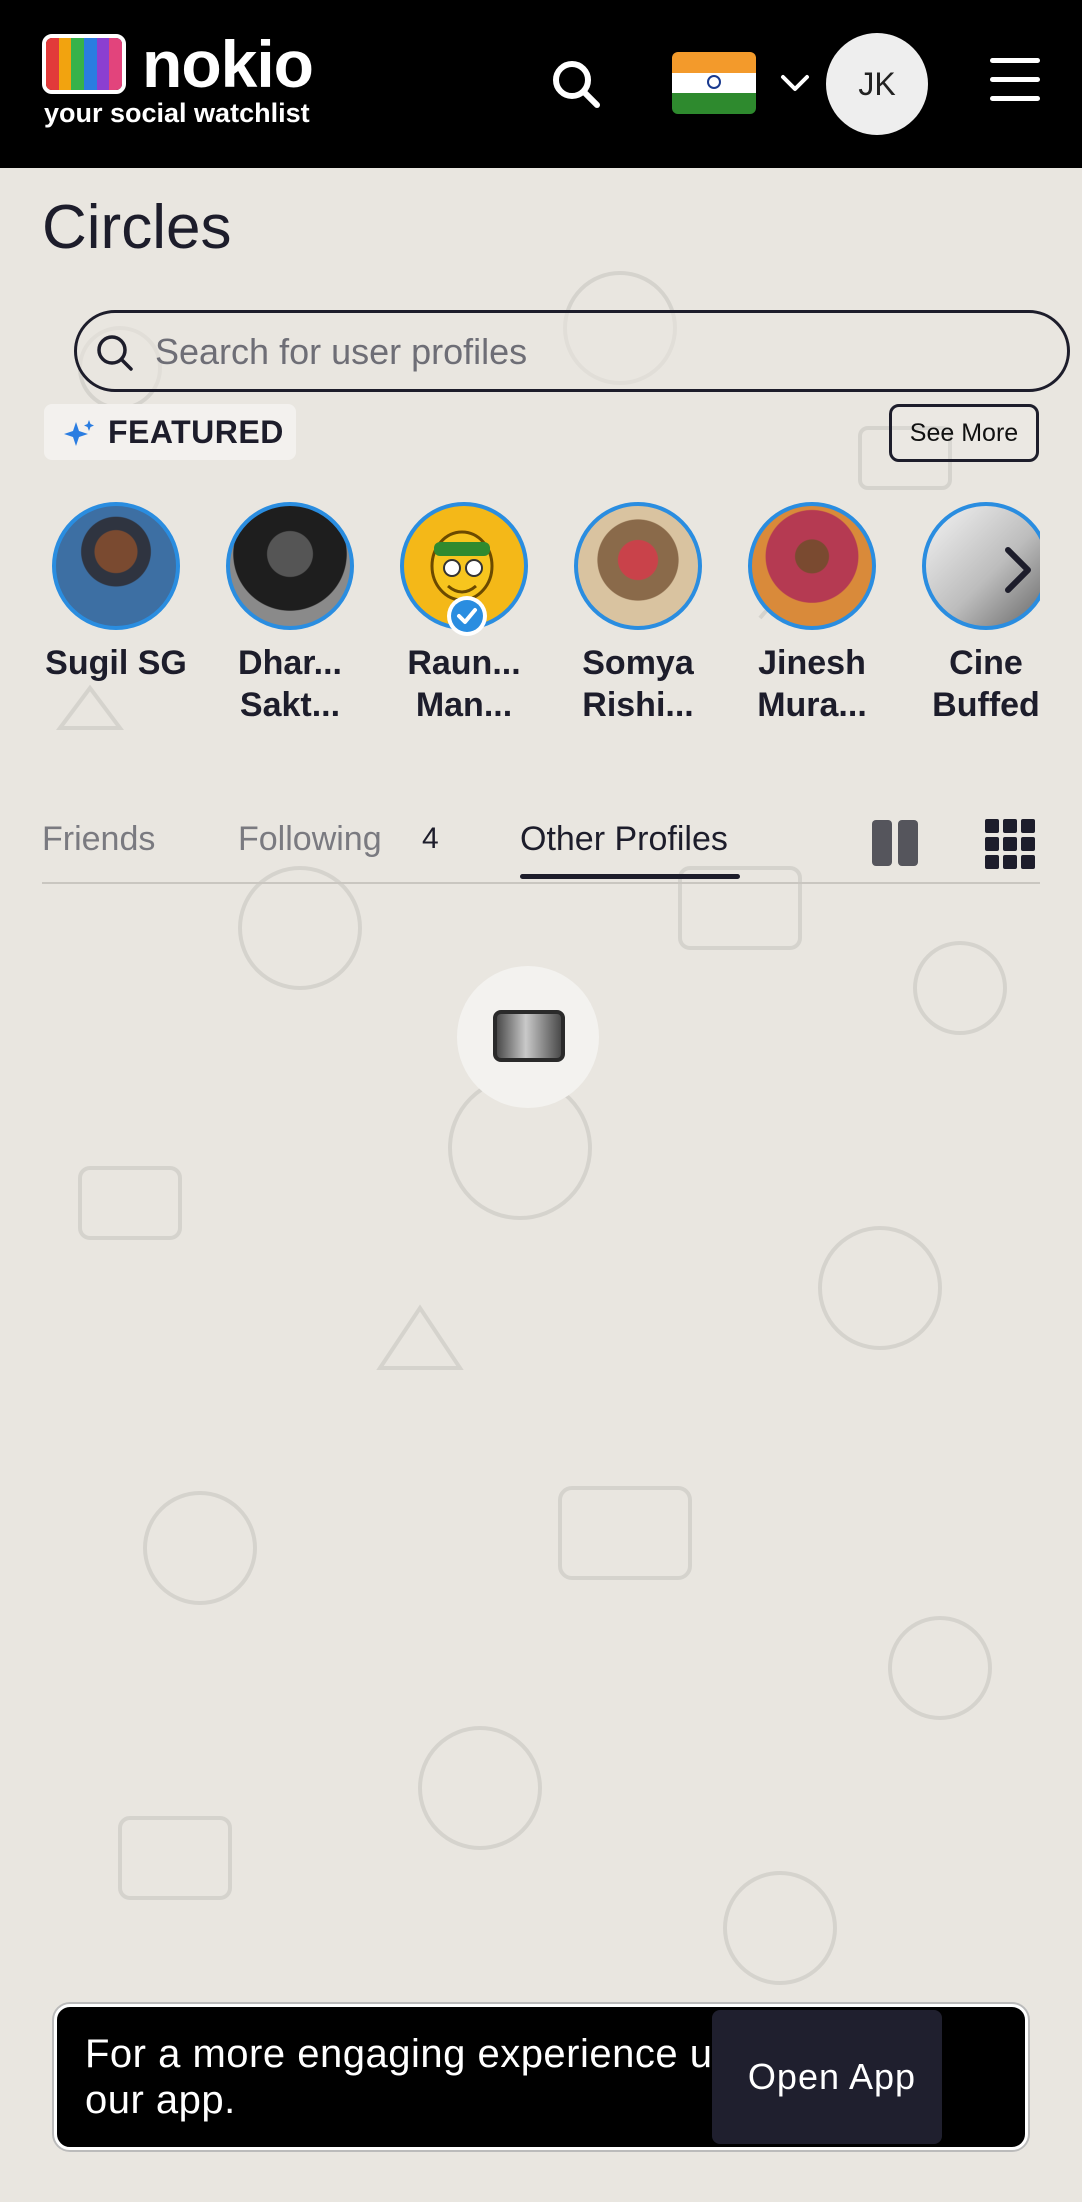 The image size is (1082, 2202). Describe the element at coordinates (1015, 80) in the screenshot. I see `hamburger-menu-icon` at that location.